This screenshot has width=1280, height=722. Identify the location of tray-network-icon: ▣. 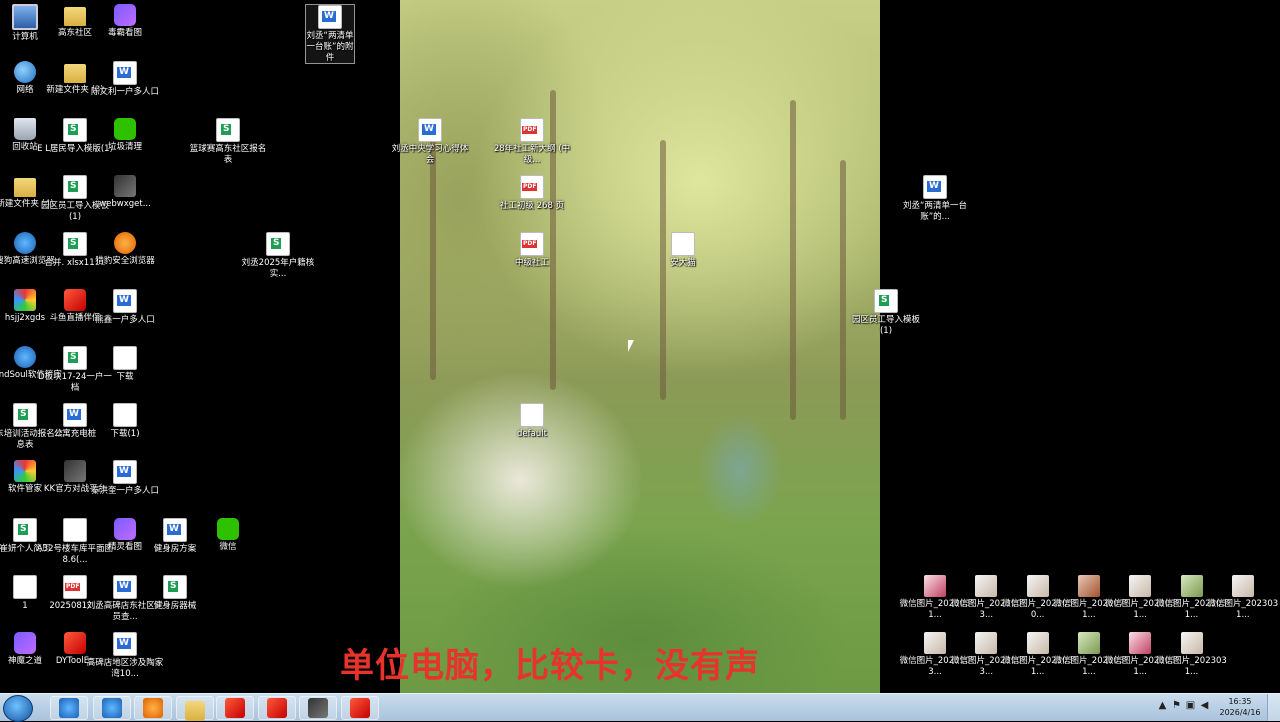
(1190, 705).